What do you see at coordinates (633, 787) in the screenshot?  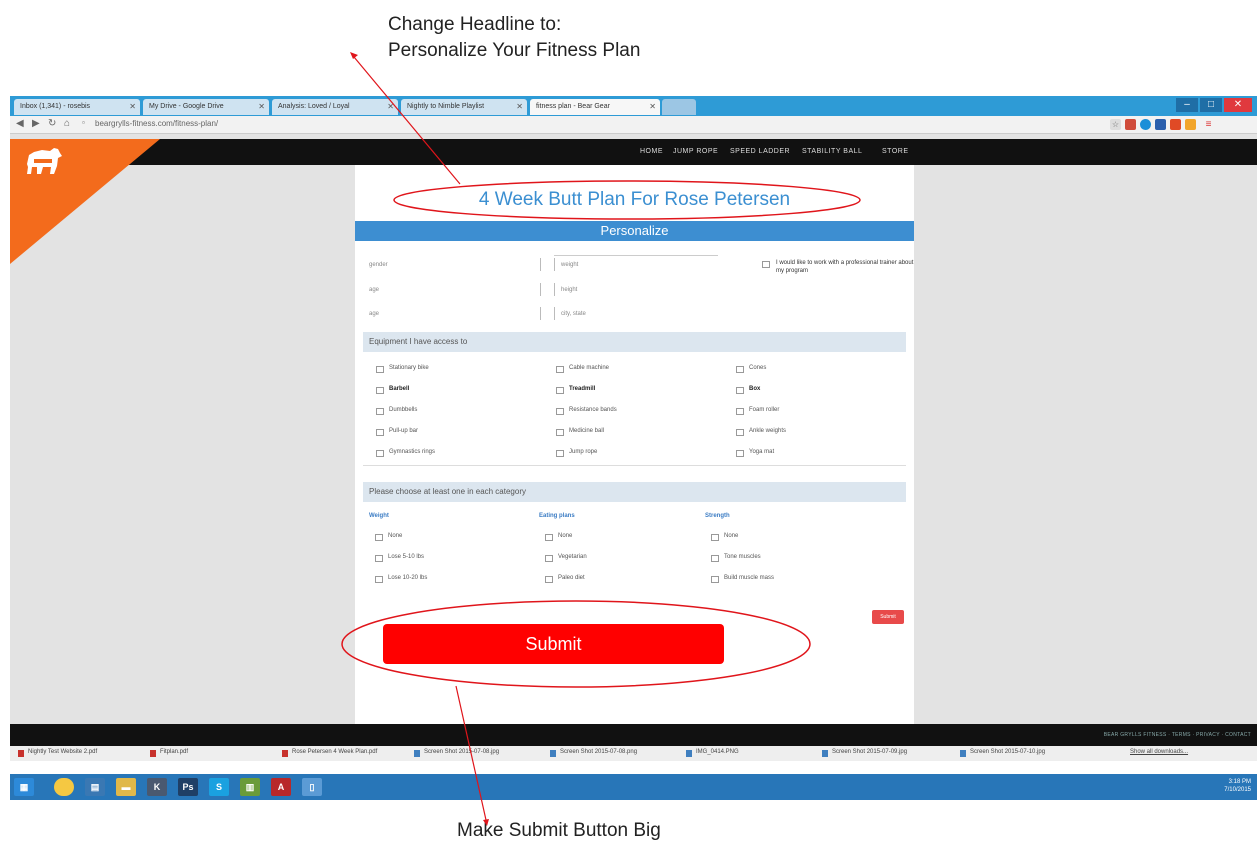 I see `windows-taskbar: ▦ ▤ ▬ K Ps S ▥ A ▯ 3:18 PM 7/10/2015` at bounding box center [633, 787].